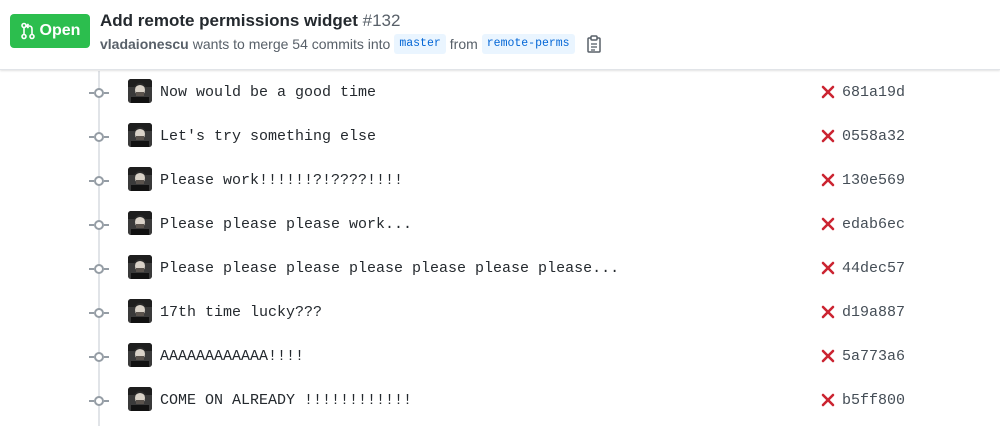 The image size is (1000, 426). I want to click on commit-sha-link: 0558a32, so click(873, 137).